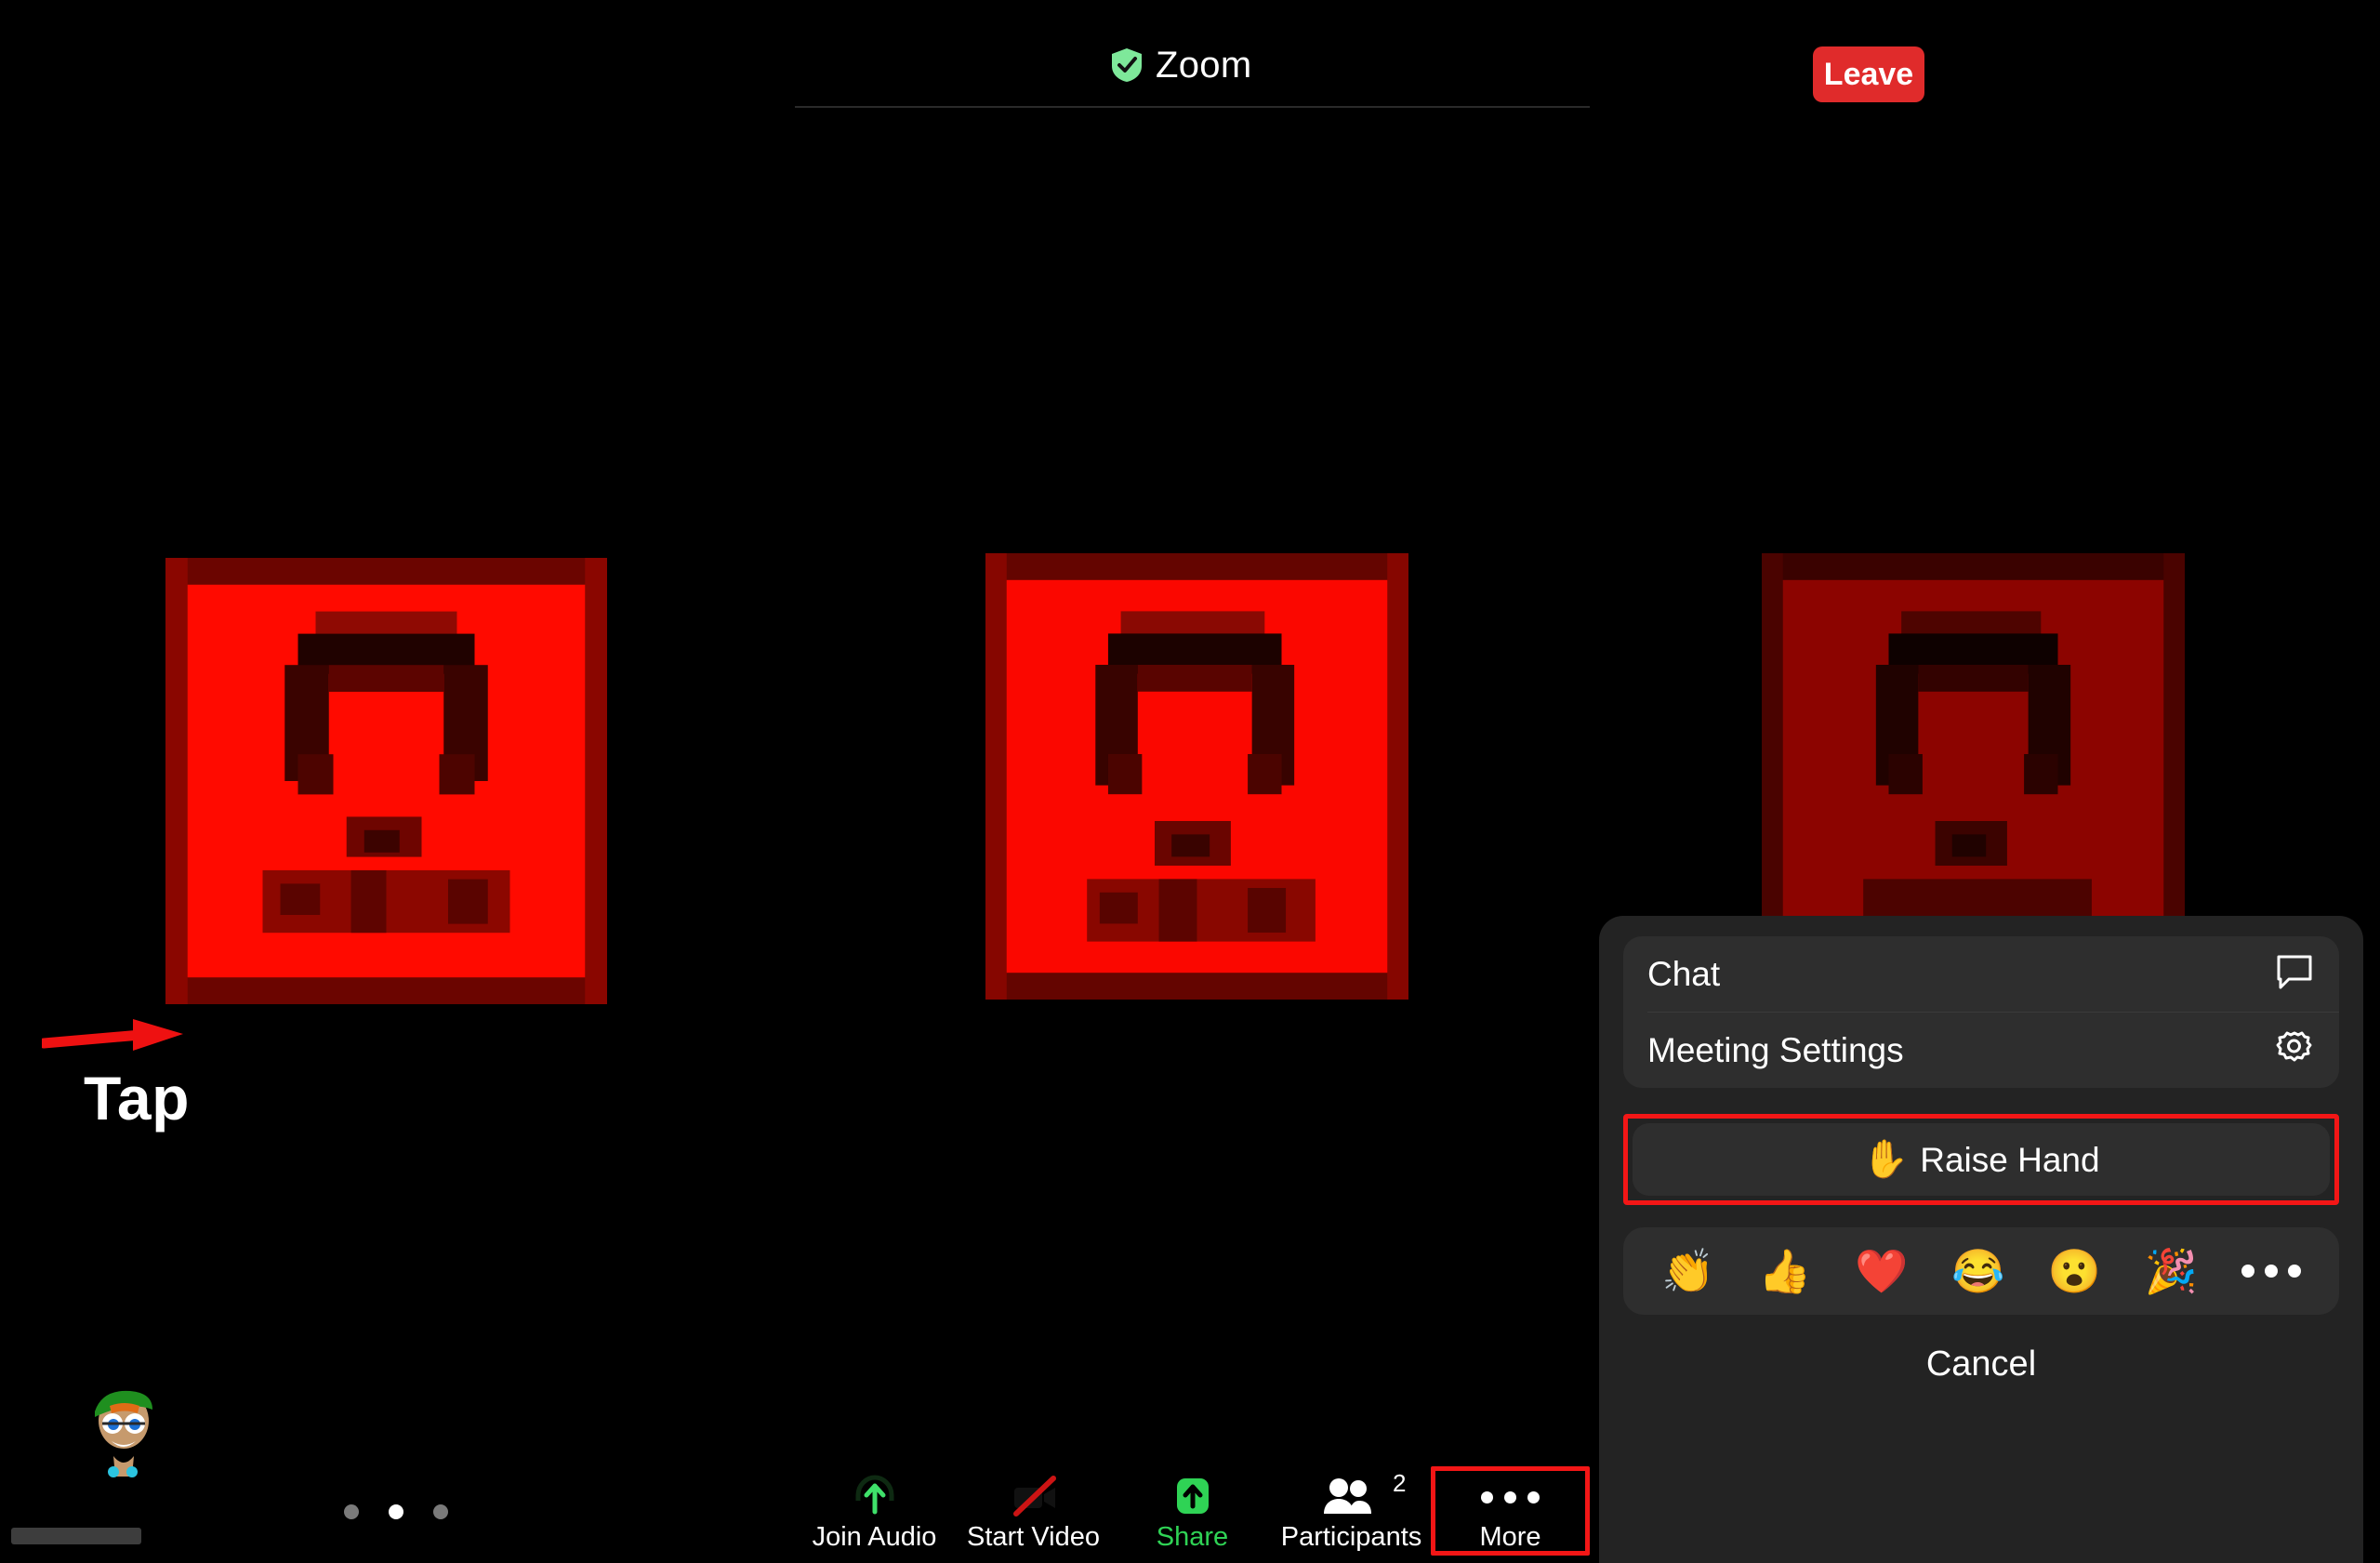 This screenshot has height=1563, width=2380. What do you see at coordinates (1510, 1497) in the screenshot?
I see `ellipsis-icon` at bounding box center [1510, 1497].